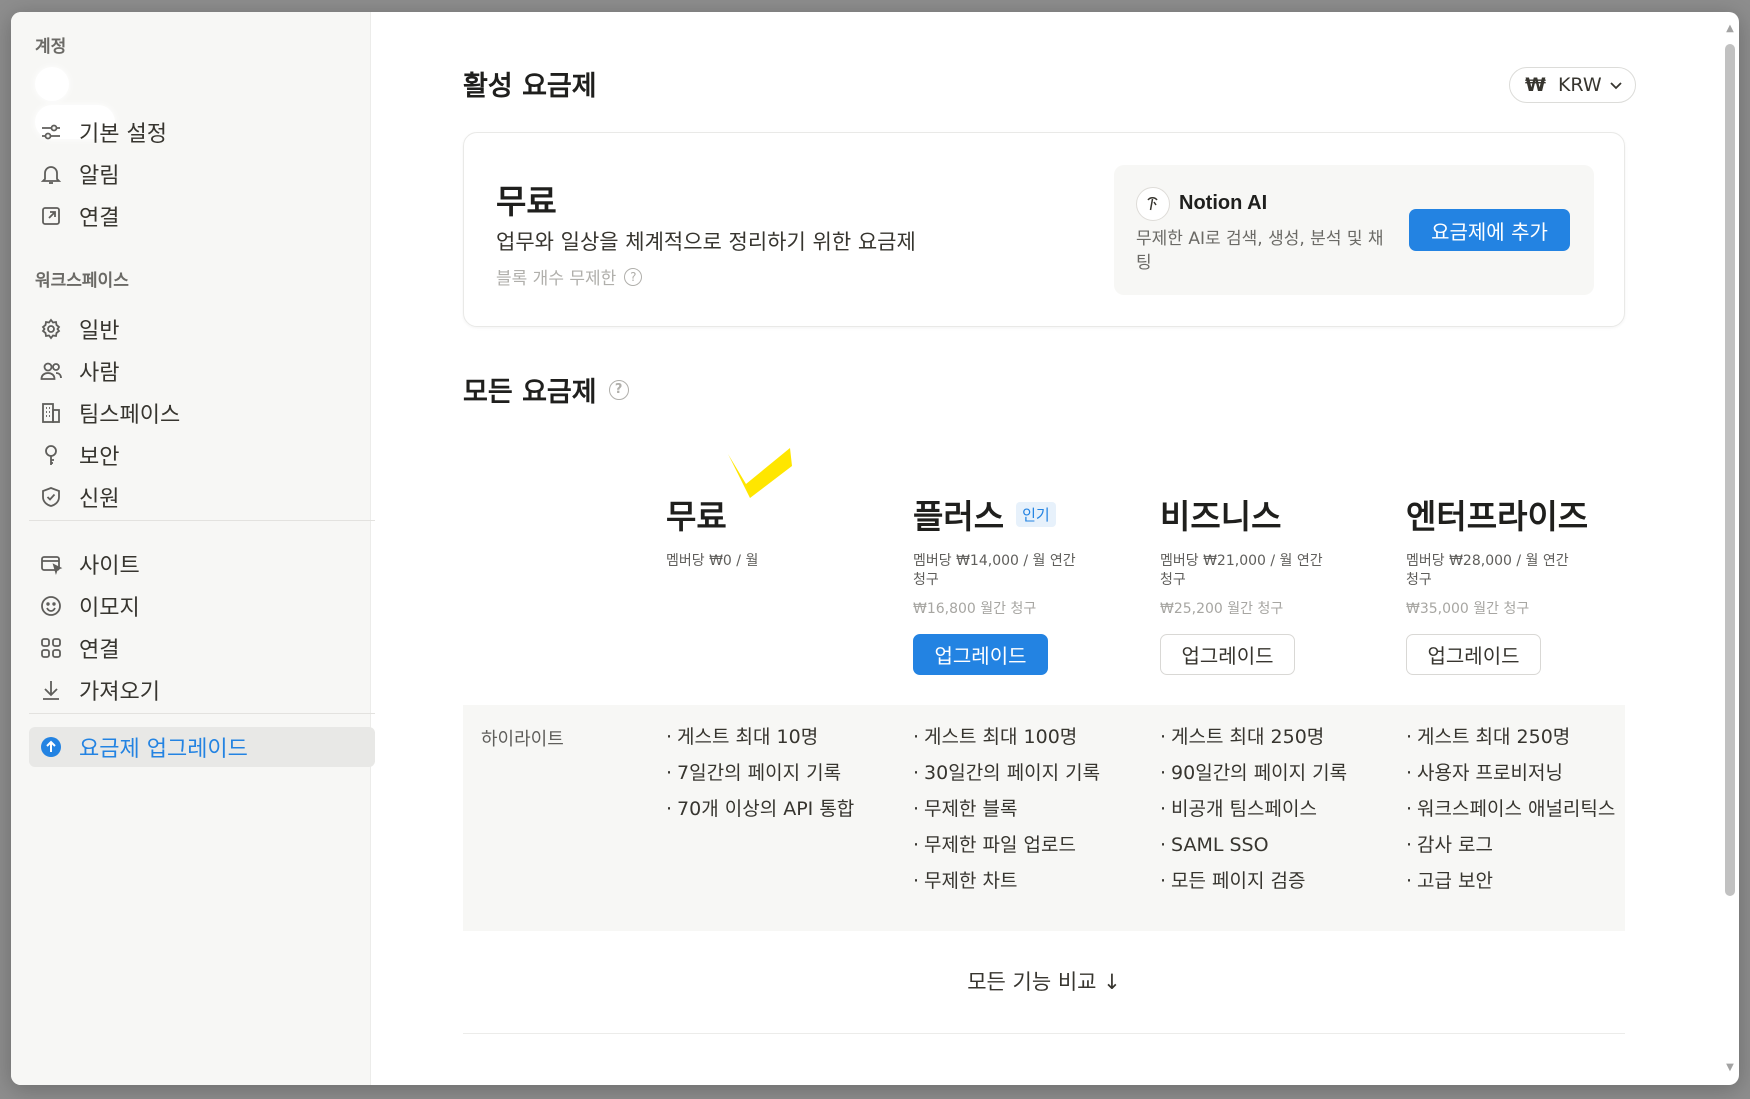 The image size is (1750, 1099). Describe the element at coordinates (975, 609) in the screenshot. I see `plan-monthly-price: ₩16,800 월간 청구` at that location.